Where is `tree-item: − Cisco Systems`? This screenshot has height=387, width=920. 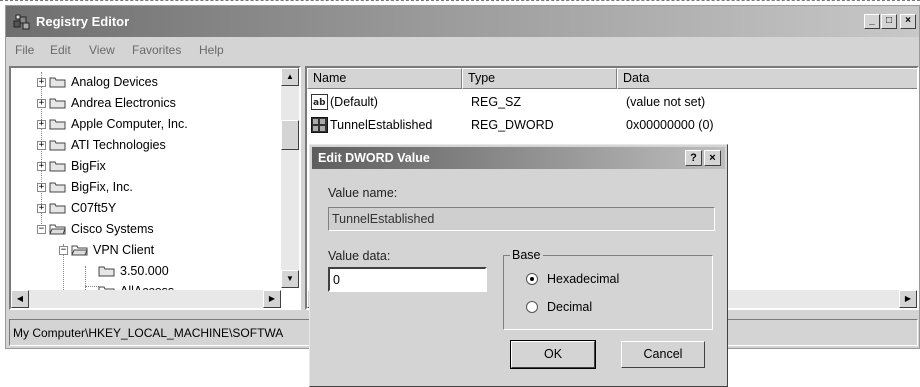
tree-item: − Cisco Systems is located at coordinates (95, 229).